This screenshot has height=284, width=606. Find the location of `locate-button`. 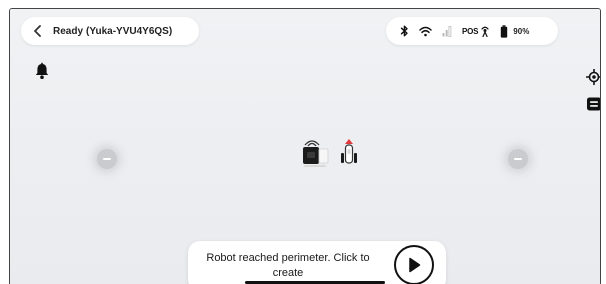

locate-button is located at coordinates (592, 77).